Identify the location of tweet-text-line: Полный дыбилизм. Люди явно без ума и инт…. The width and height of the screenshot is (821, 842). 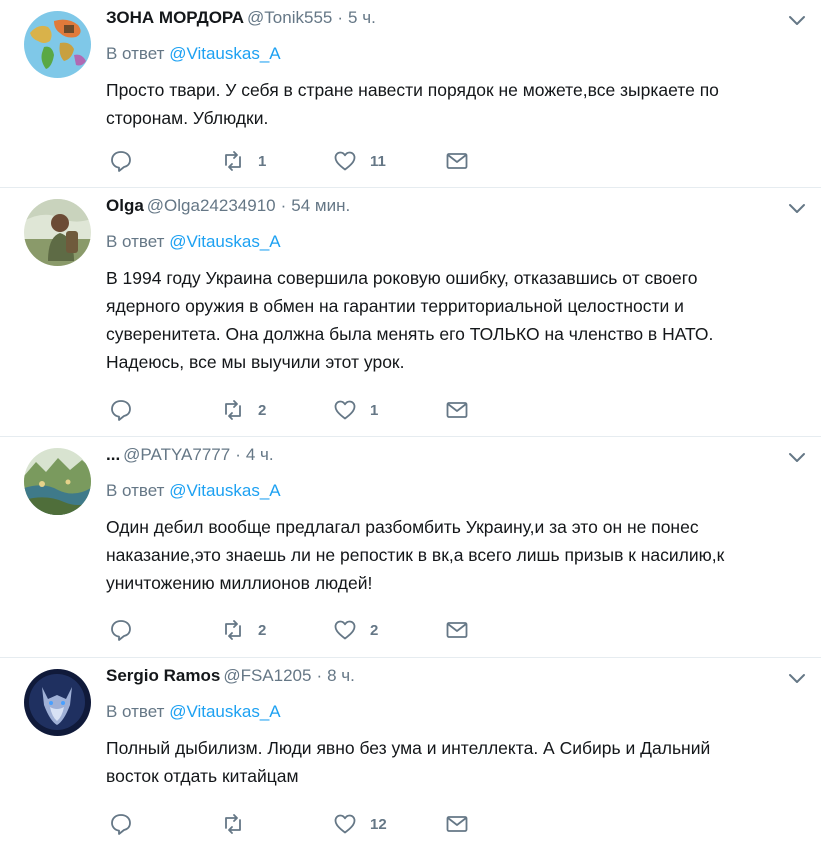
(408, 748).